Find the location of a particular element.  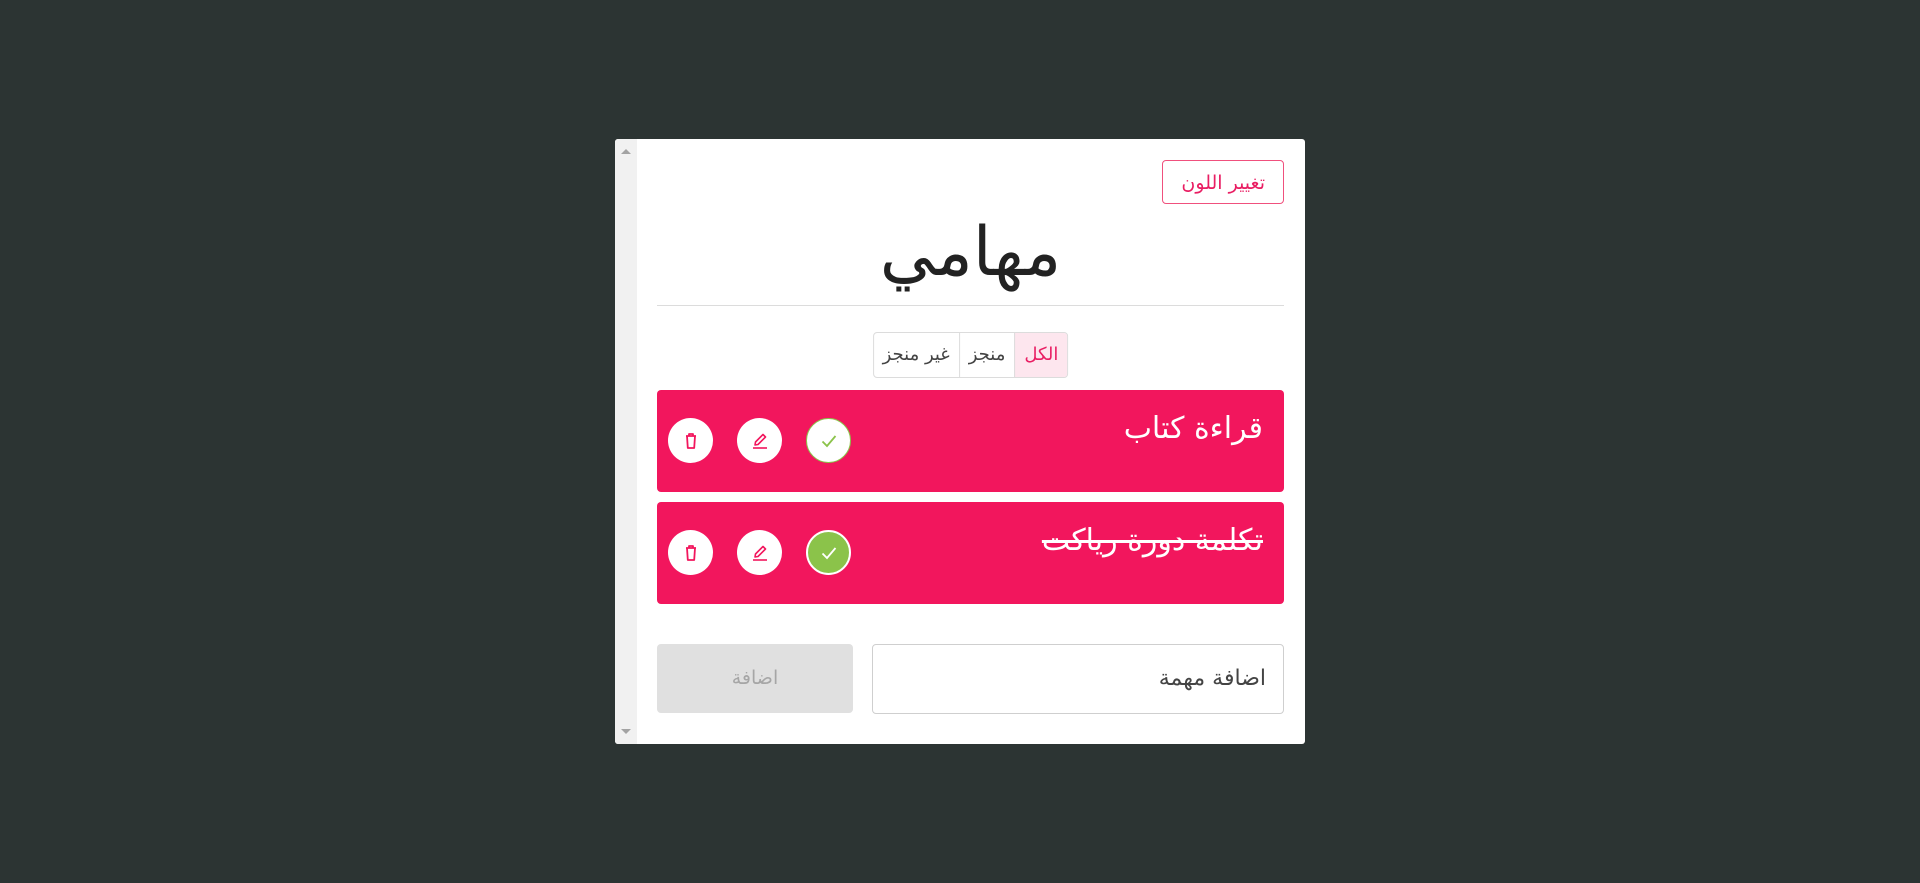

filter-tabs: الكل منجز غير منجز is located at coordinates (970, 355).